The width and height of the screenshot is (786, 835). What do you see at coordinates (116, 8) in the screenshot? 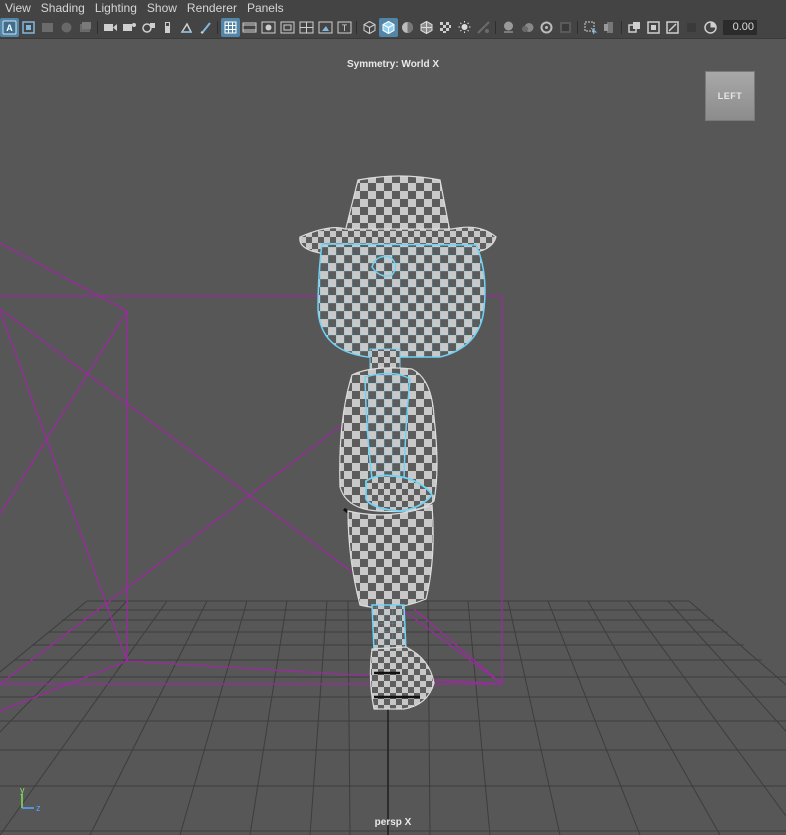
I see `menu-lighting: Lighting` at bounding box center [116, 8].